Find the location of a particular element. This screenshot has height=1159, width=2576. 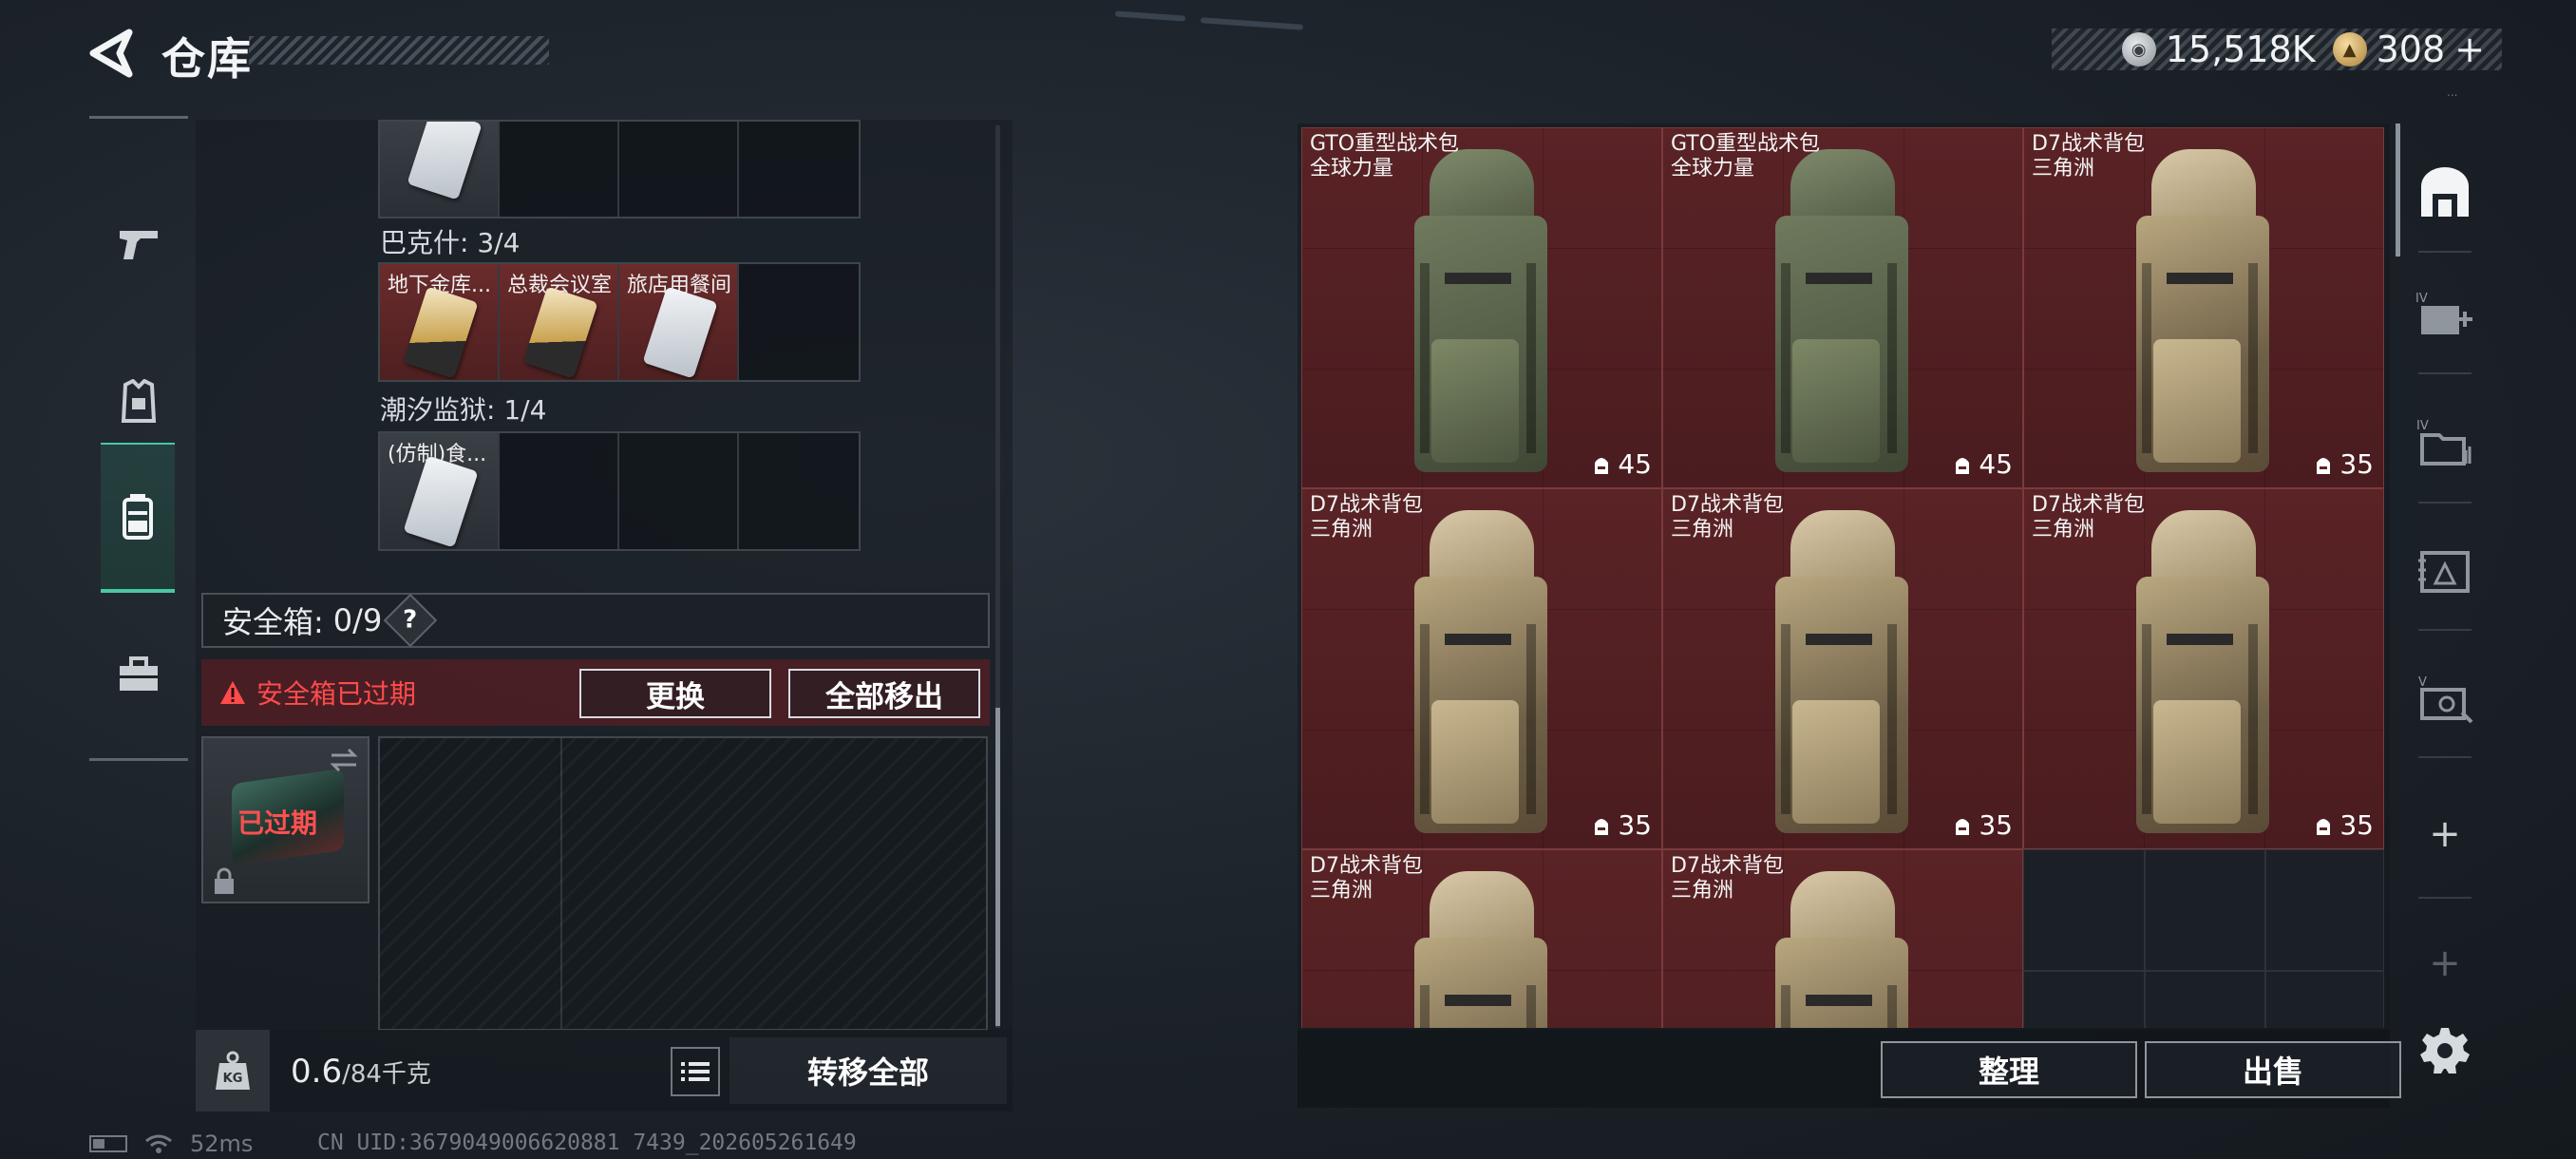

settings-icon is located at coordinates (2445, 1051).